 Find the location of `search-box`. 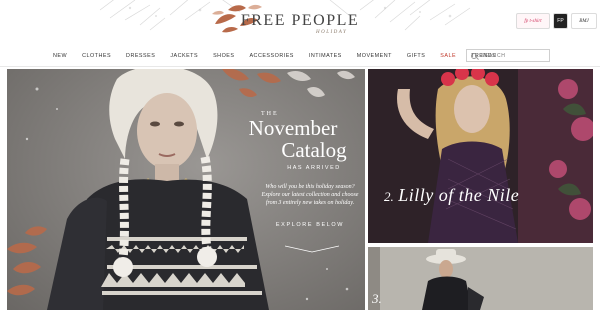

search-box is located at coordinates (508, 55).